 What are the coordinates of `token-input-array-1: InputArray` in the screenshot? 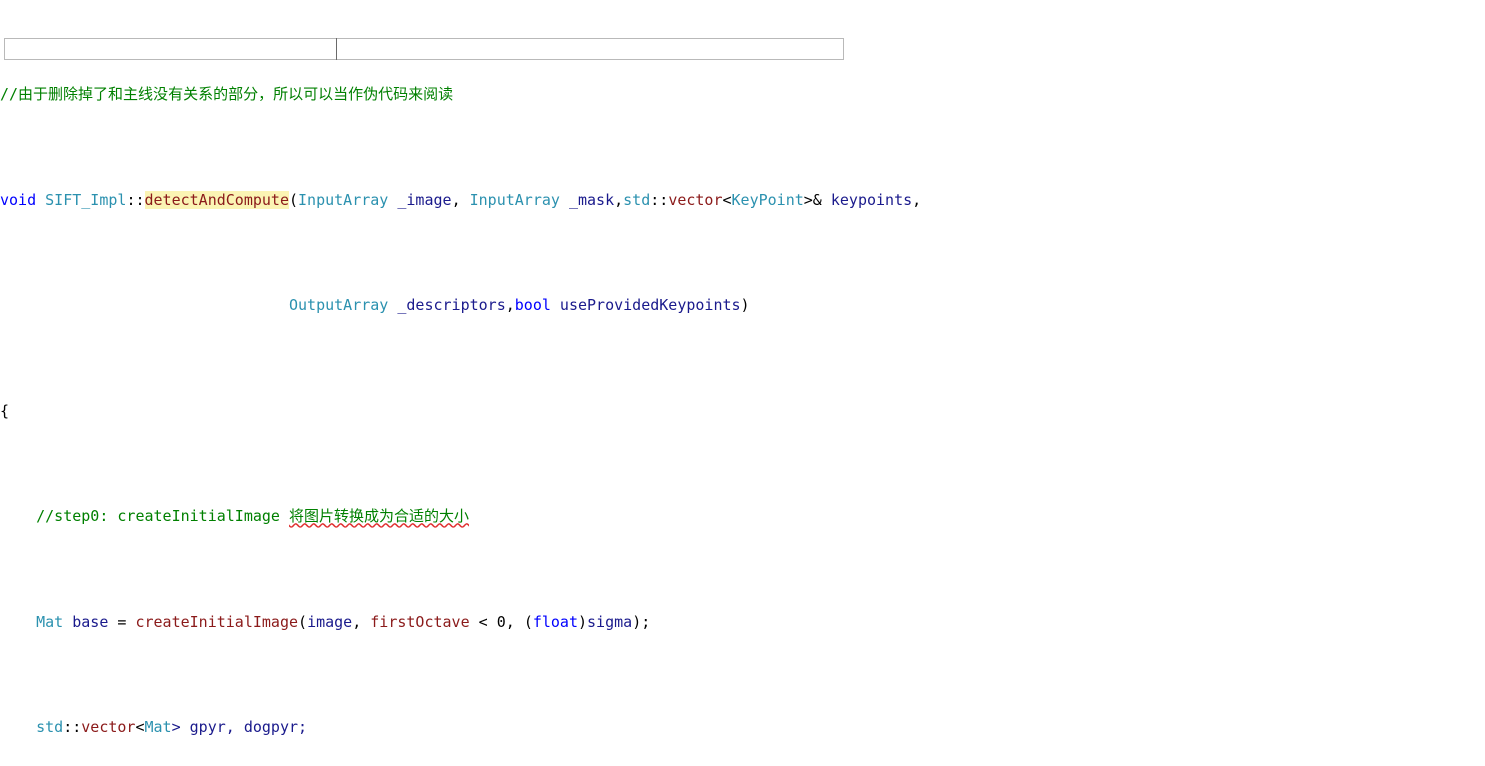 It's located at (343, 199).